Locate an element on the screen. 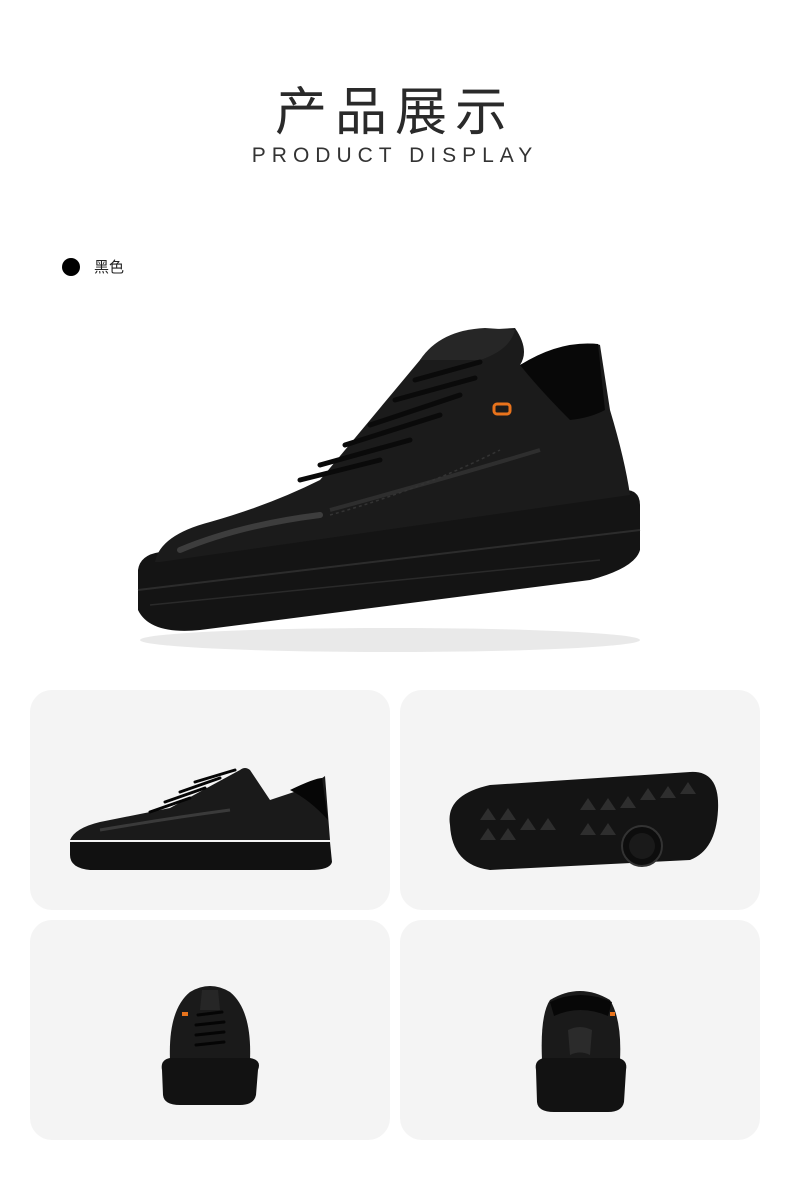 Image resolution: width=790 pixels, height=1188 pixels. side-view-card is located at coordinates (210, 800).